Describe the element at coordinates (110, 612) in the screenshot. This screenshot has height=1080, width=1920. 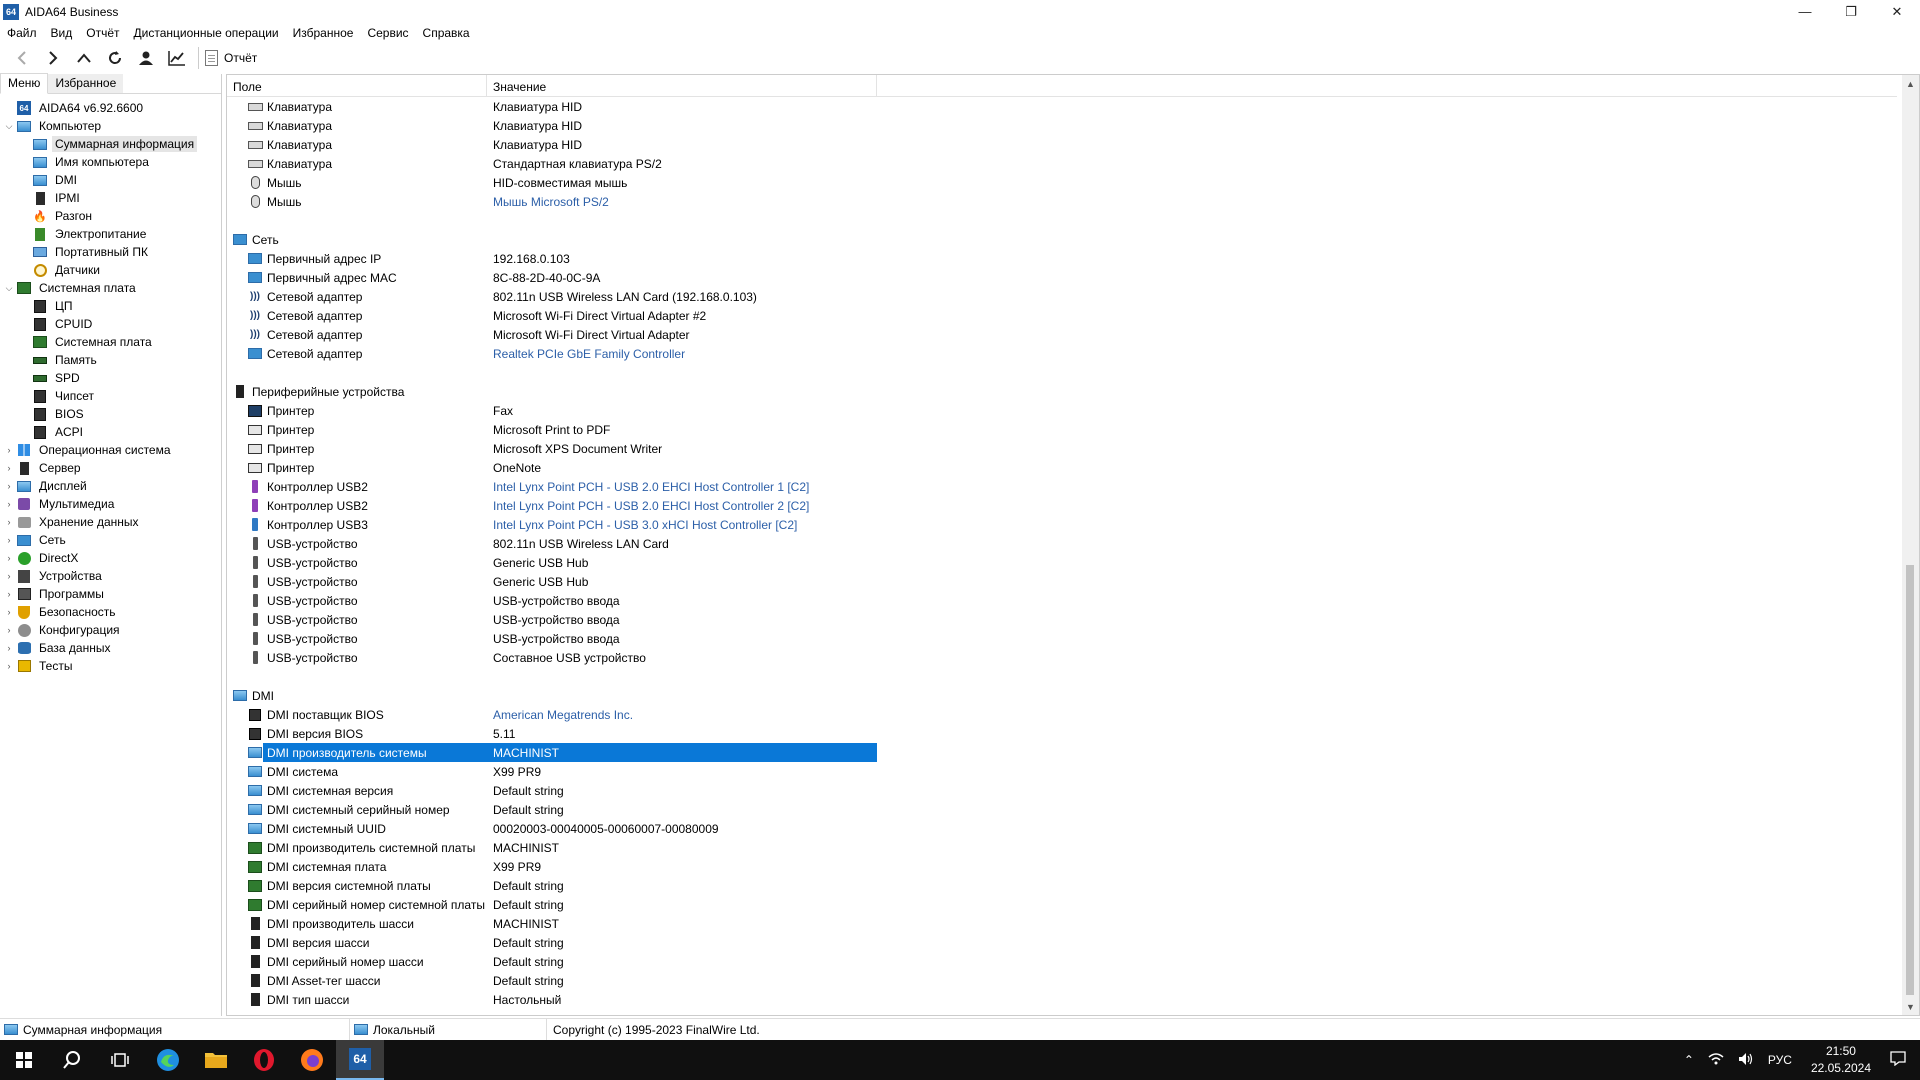
I see `tree-item: › Безопасность` at that location.